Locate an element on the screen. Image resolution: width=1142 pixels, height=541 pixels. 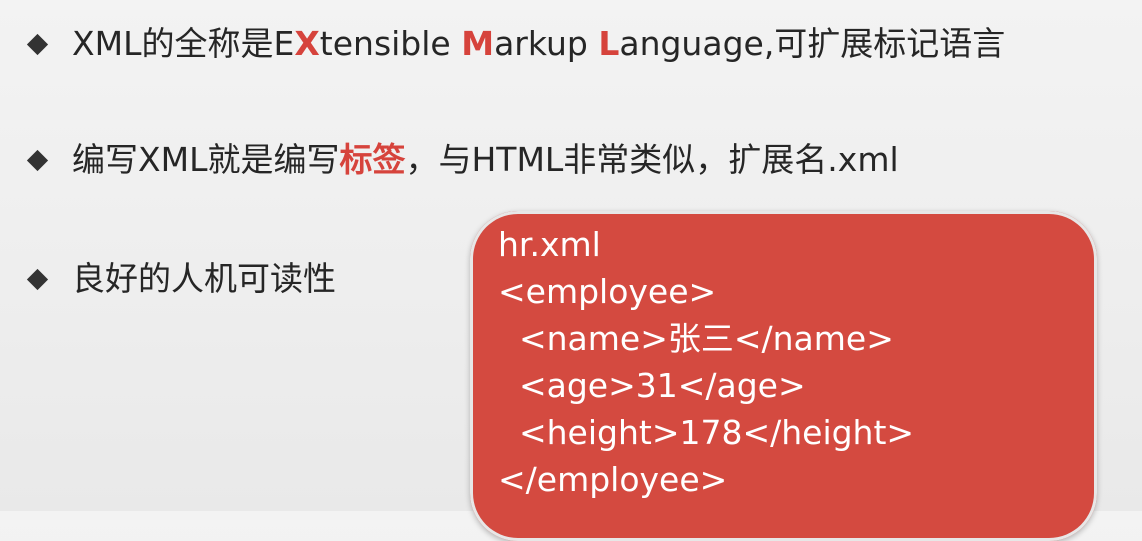
text-segment: anguage,可扩展标记语言 is located at coordinates (812, 43).